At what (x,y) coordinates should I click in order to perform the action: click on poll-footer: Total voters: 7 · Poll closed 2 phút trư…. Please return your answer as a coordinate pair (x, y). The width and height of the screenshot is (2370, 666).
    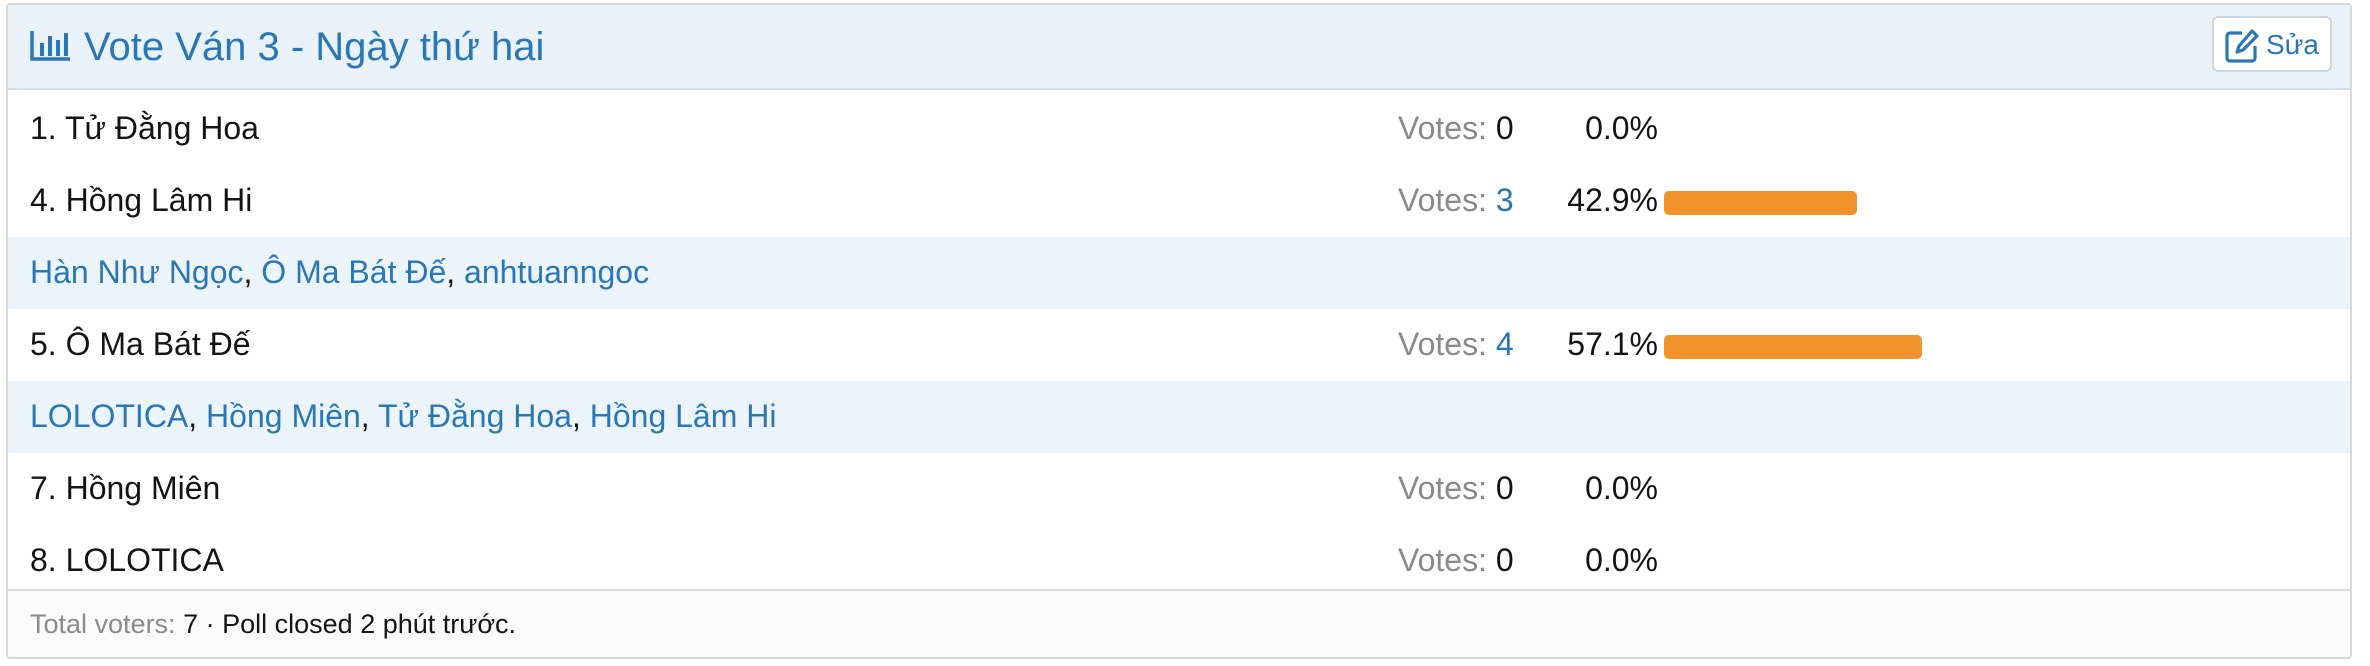
    Looking at the image, I should click on (1179, 623).